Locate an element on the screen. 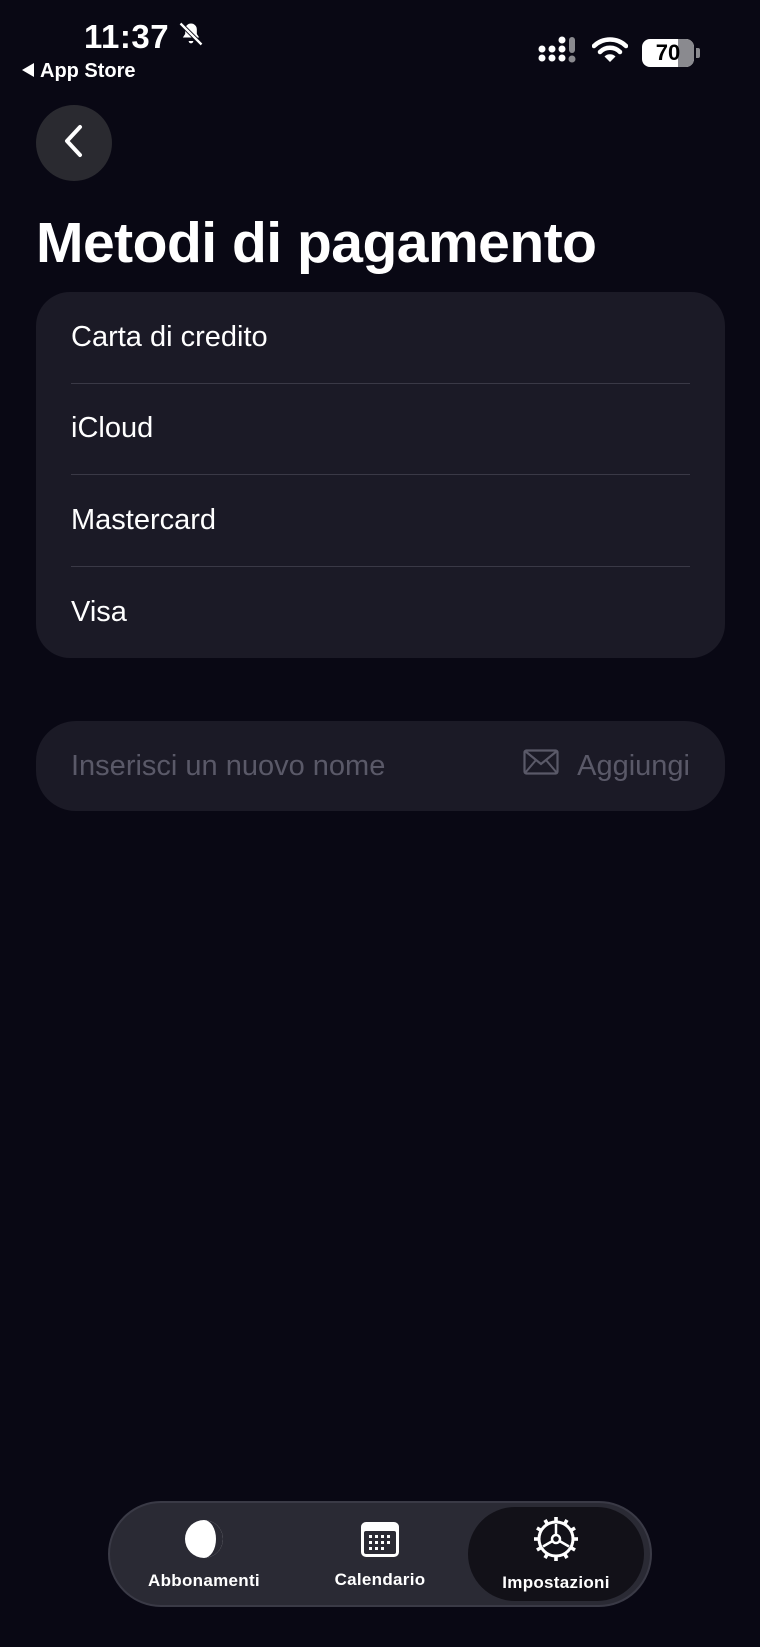 This screenshot has height=1647, width=760. tab-label: Abbonamenti is located at coordinates (204, 1580).